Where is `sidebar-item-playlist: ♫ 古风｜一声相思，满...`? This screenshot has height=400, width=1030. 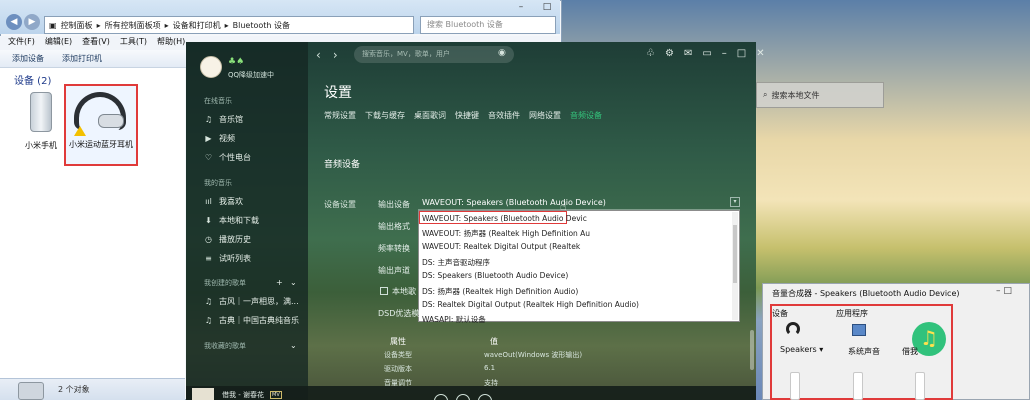
sidebar-item-playlist: ♫ 古风｜一声相思，满... is located at coordinates (251, 301).